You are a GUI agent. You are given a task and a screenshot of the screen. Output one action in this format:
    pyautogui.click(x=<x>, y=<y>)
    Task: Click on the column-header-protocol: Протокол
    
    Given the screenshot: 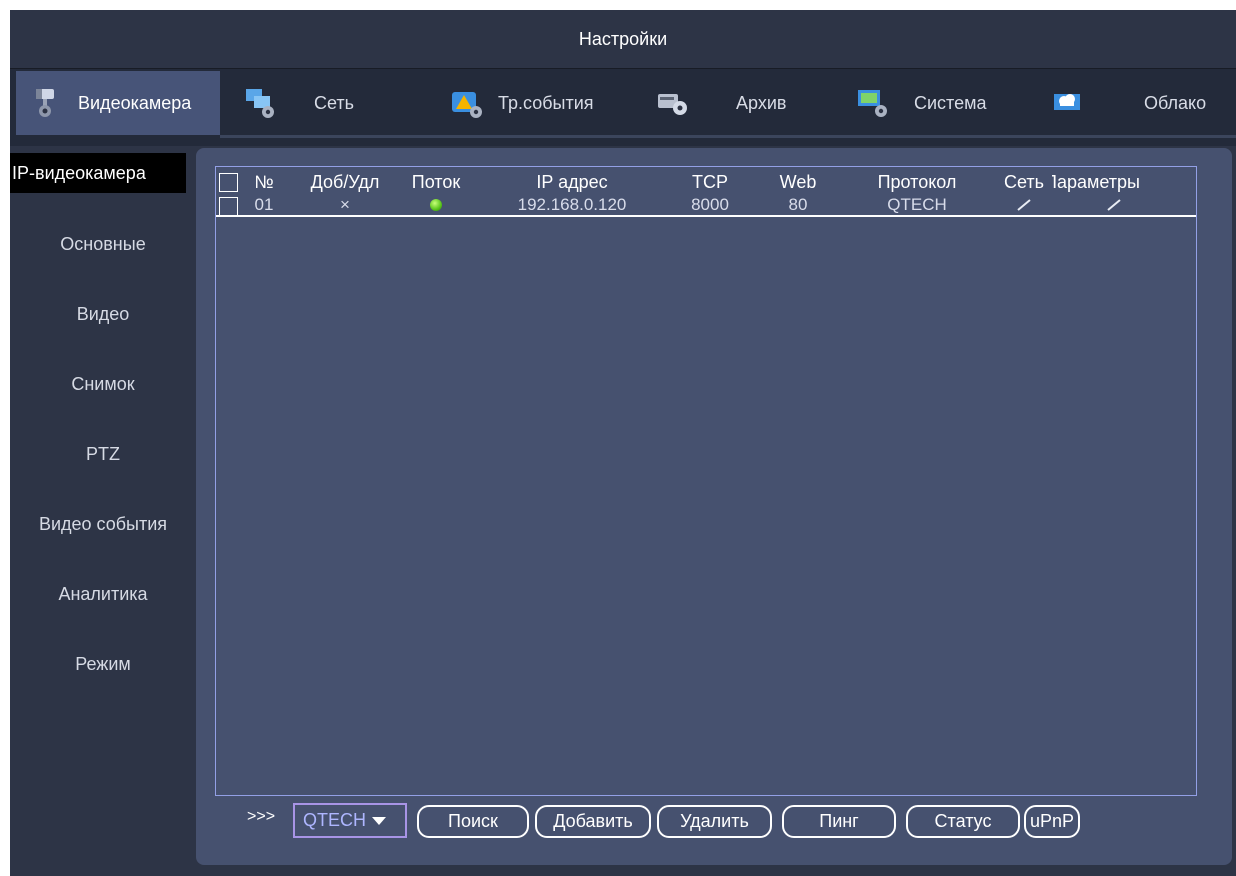 What is the action you would take?
    pyautogui.click(x=917, y=181)
    